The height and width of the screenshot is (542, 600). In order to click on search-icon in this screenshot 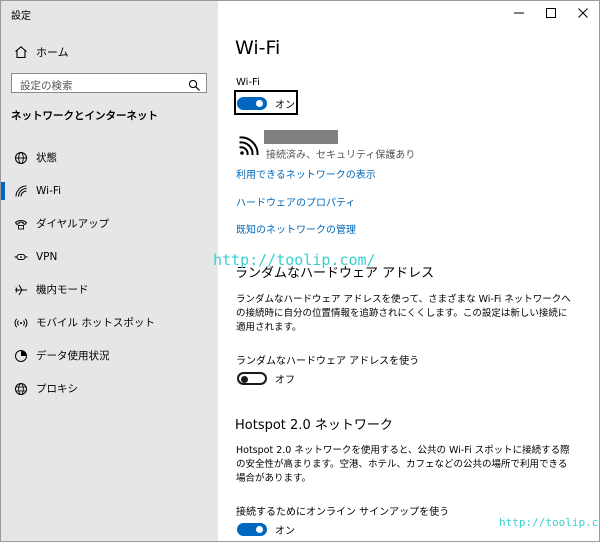, I will do `click(194, 84)`.